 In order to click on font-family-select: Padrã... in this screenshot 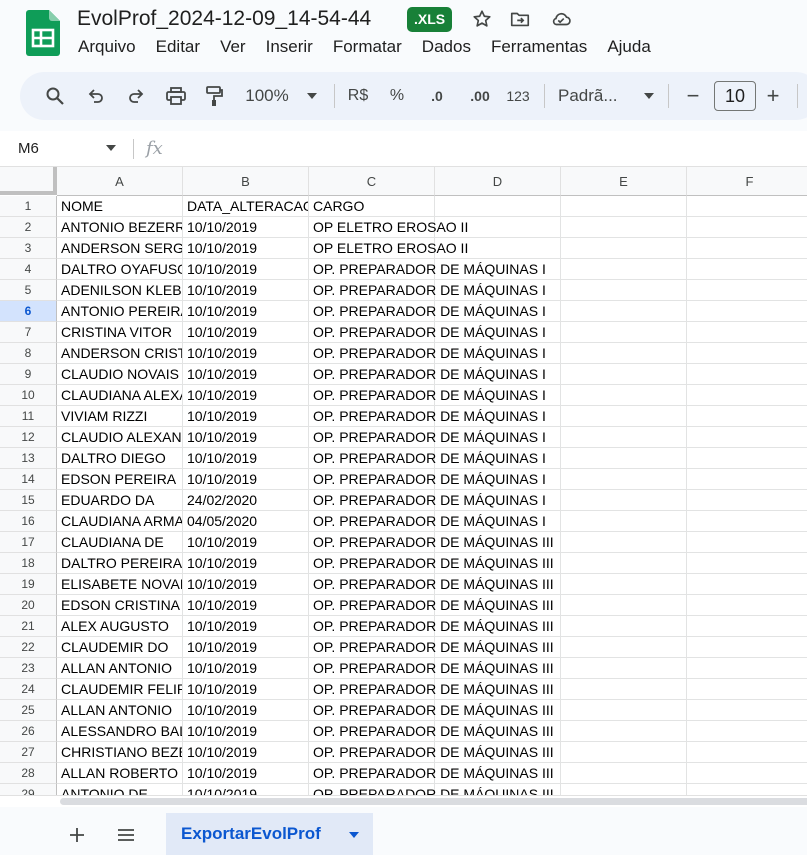, I will do `click(593, 96)`.